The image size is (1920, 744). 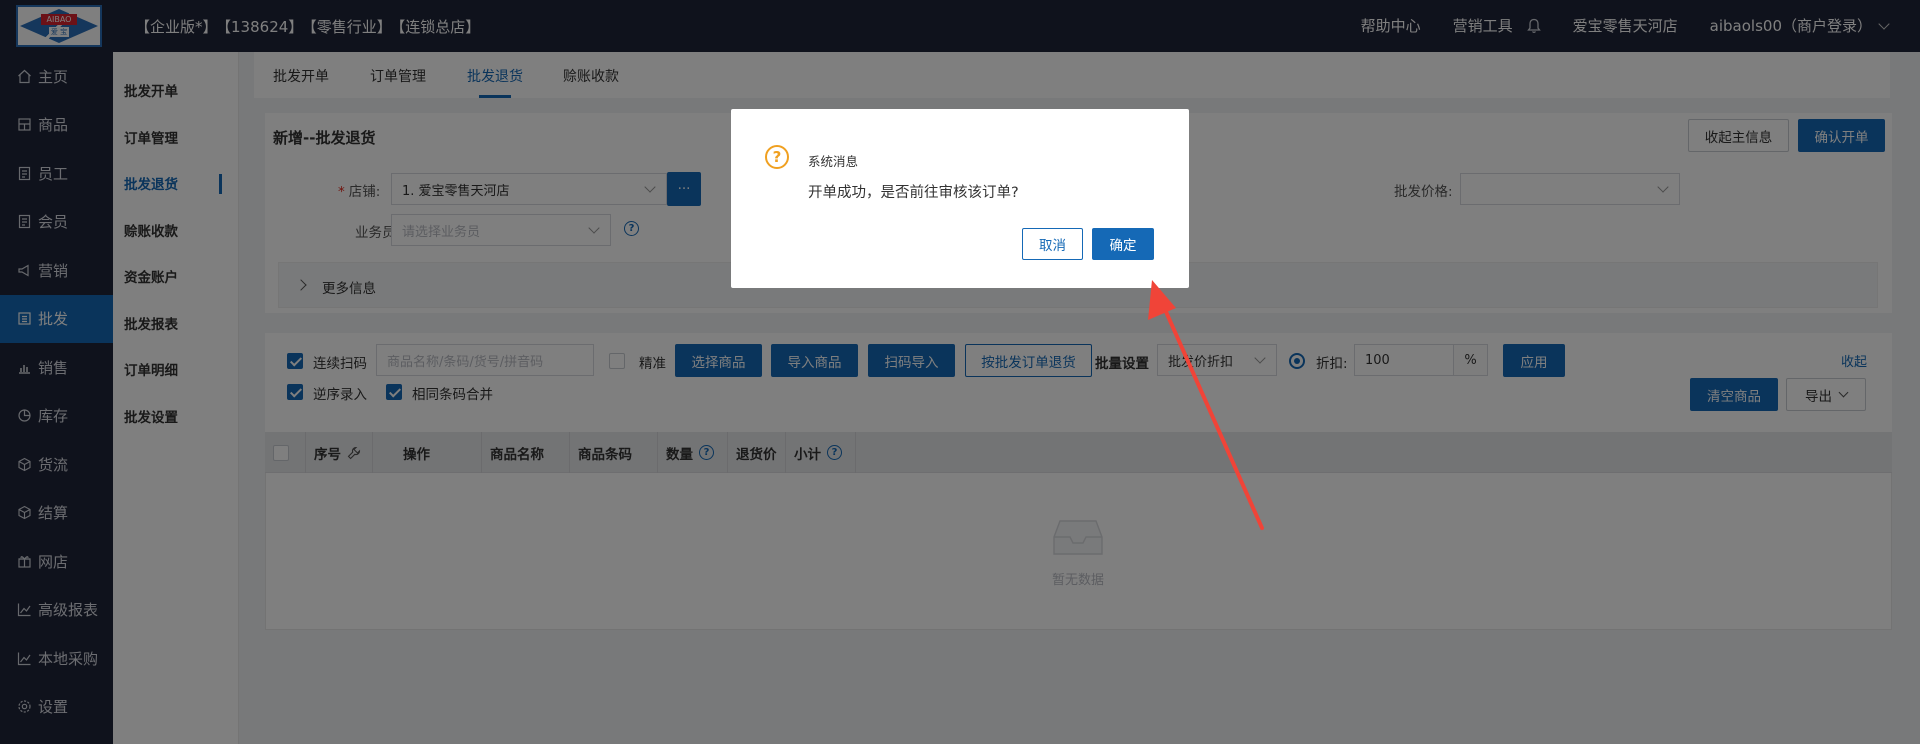 I want to click on question-mark-icon: ?, so click(x=777, y=157).